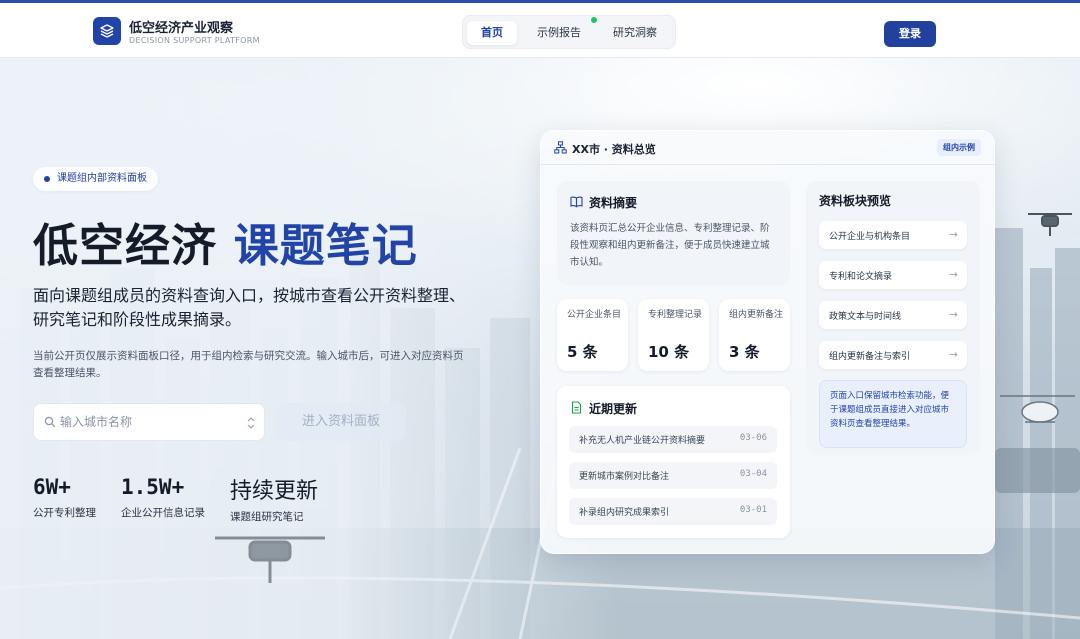 The width and height of the screenshot is (1080, 639). Describe the element at coordinates (673, 335) in the screenshot. I see `kpi-patents: 专利整理记录 10 条` at that location.